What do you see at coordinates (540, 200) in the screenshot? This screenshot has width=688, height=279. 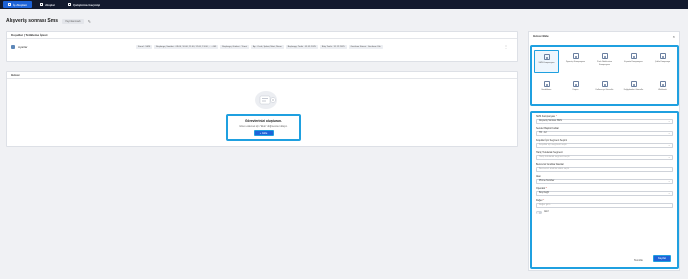 I see `value-label: Değer *` at bounding box center [540, 200].